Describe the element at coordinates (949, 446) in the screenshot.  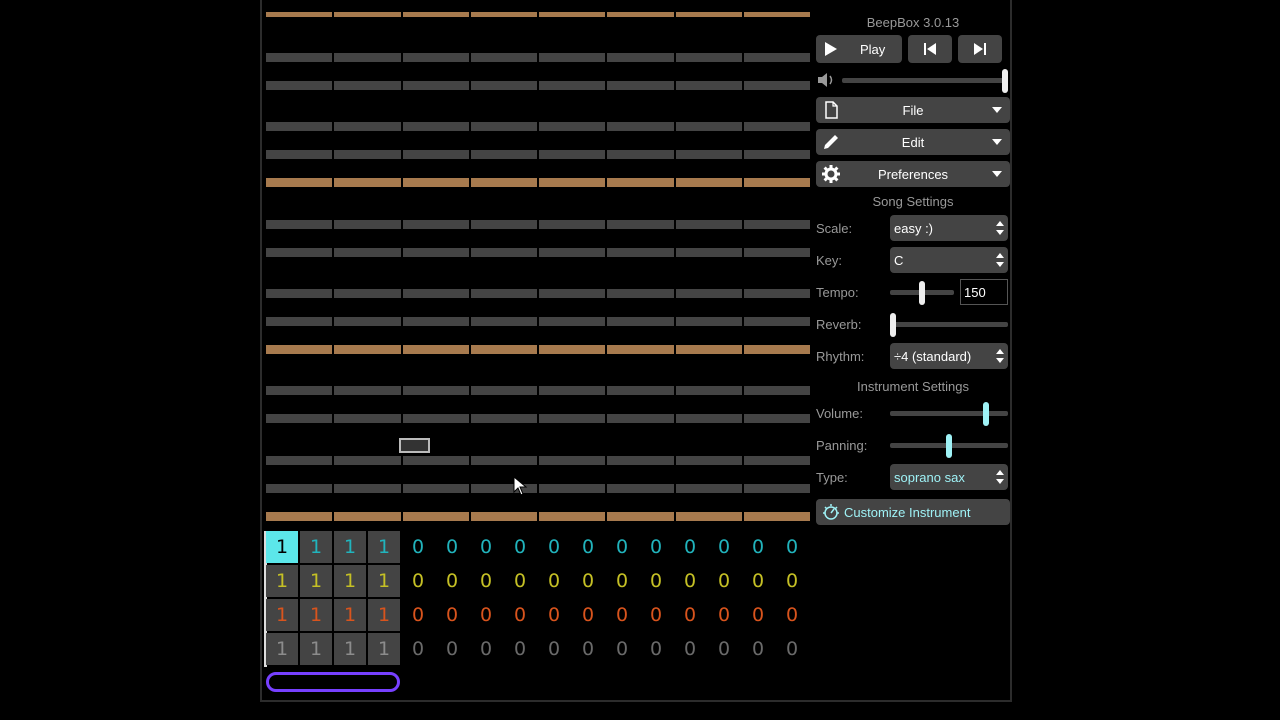
I see `panning-thumb` at that location.